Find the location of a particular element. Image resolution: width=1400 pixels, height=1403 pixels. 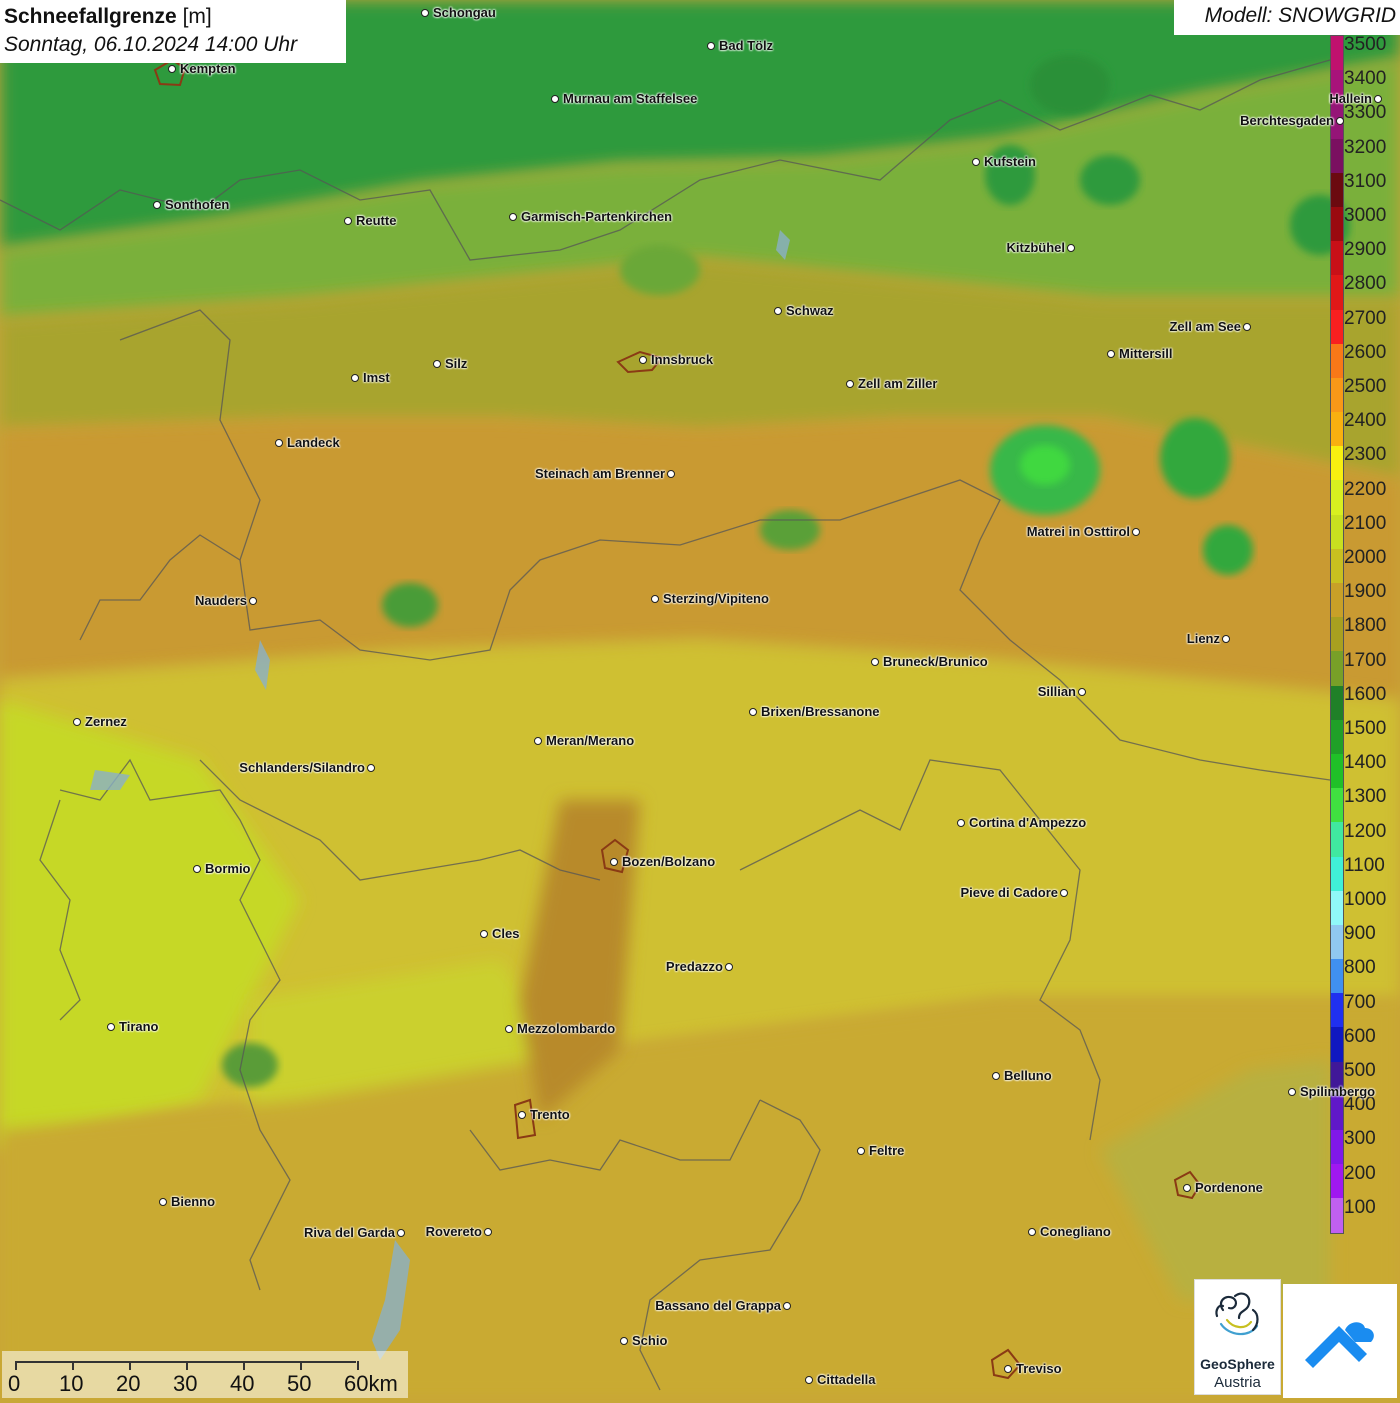

city-label: Predazzo is located at coordinates (694, 966).